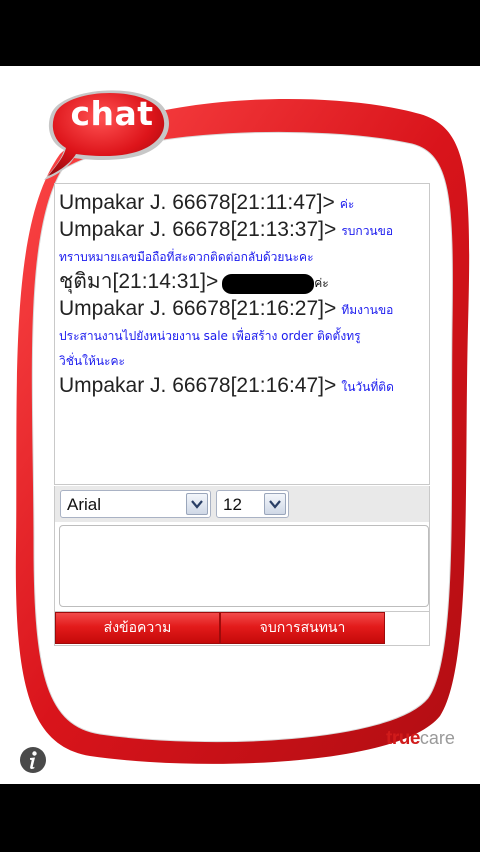 This screenshot has width=480, height=852. What do you see at coordinates (112, 113) in the screenshot?
I see `chat-logo-text: chat` at bounding box center [112, 113].